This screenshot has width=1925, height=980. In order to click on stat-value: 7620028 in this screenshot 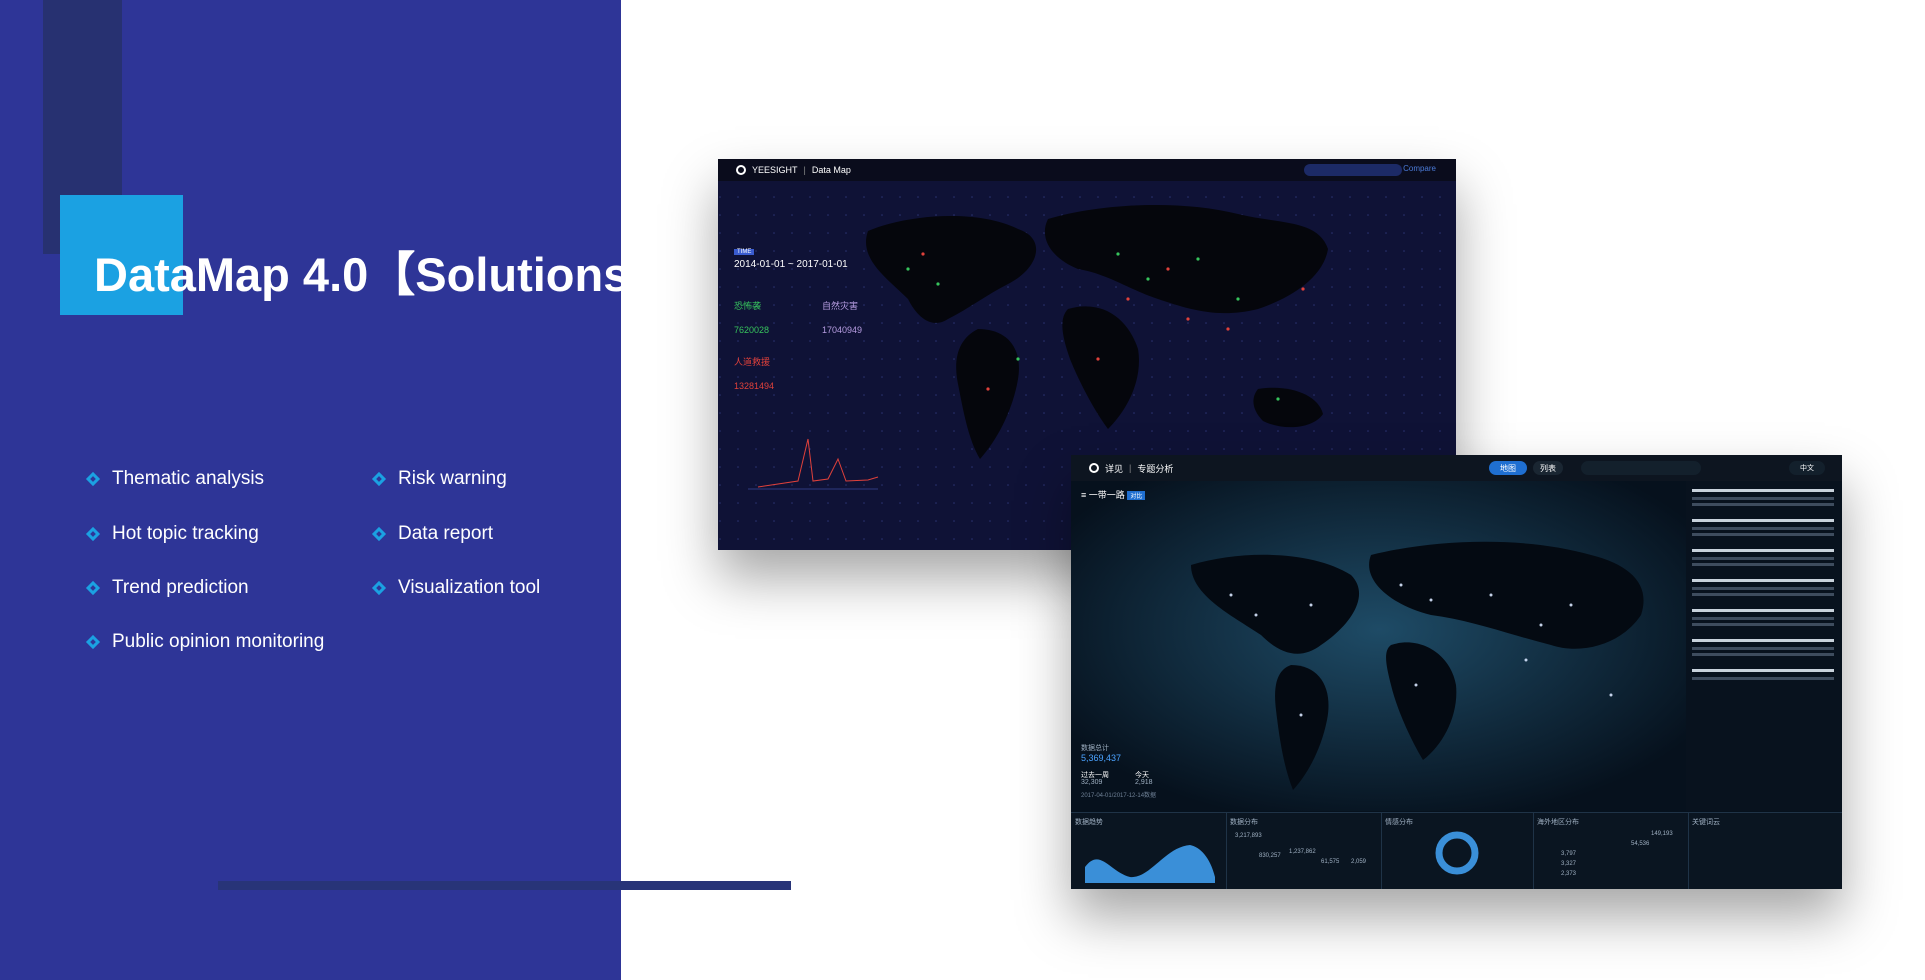, I will do `click(752, 330)`.